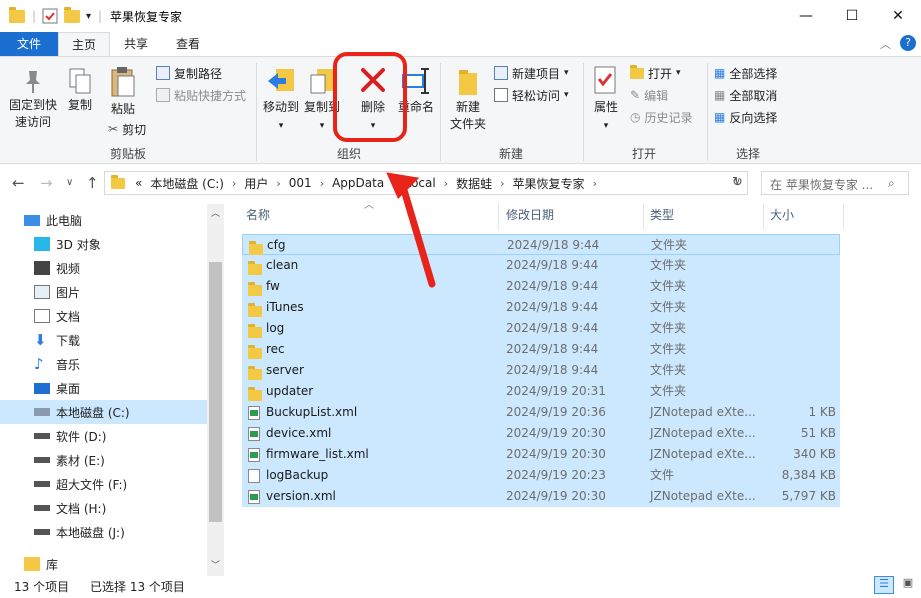 This screenshot has width=921, height=598. I want to click on paste-shortcut-button: 粘贴快捷方式, so click(201, 95).